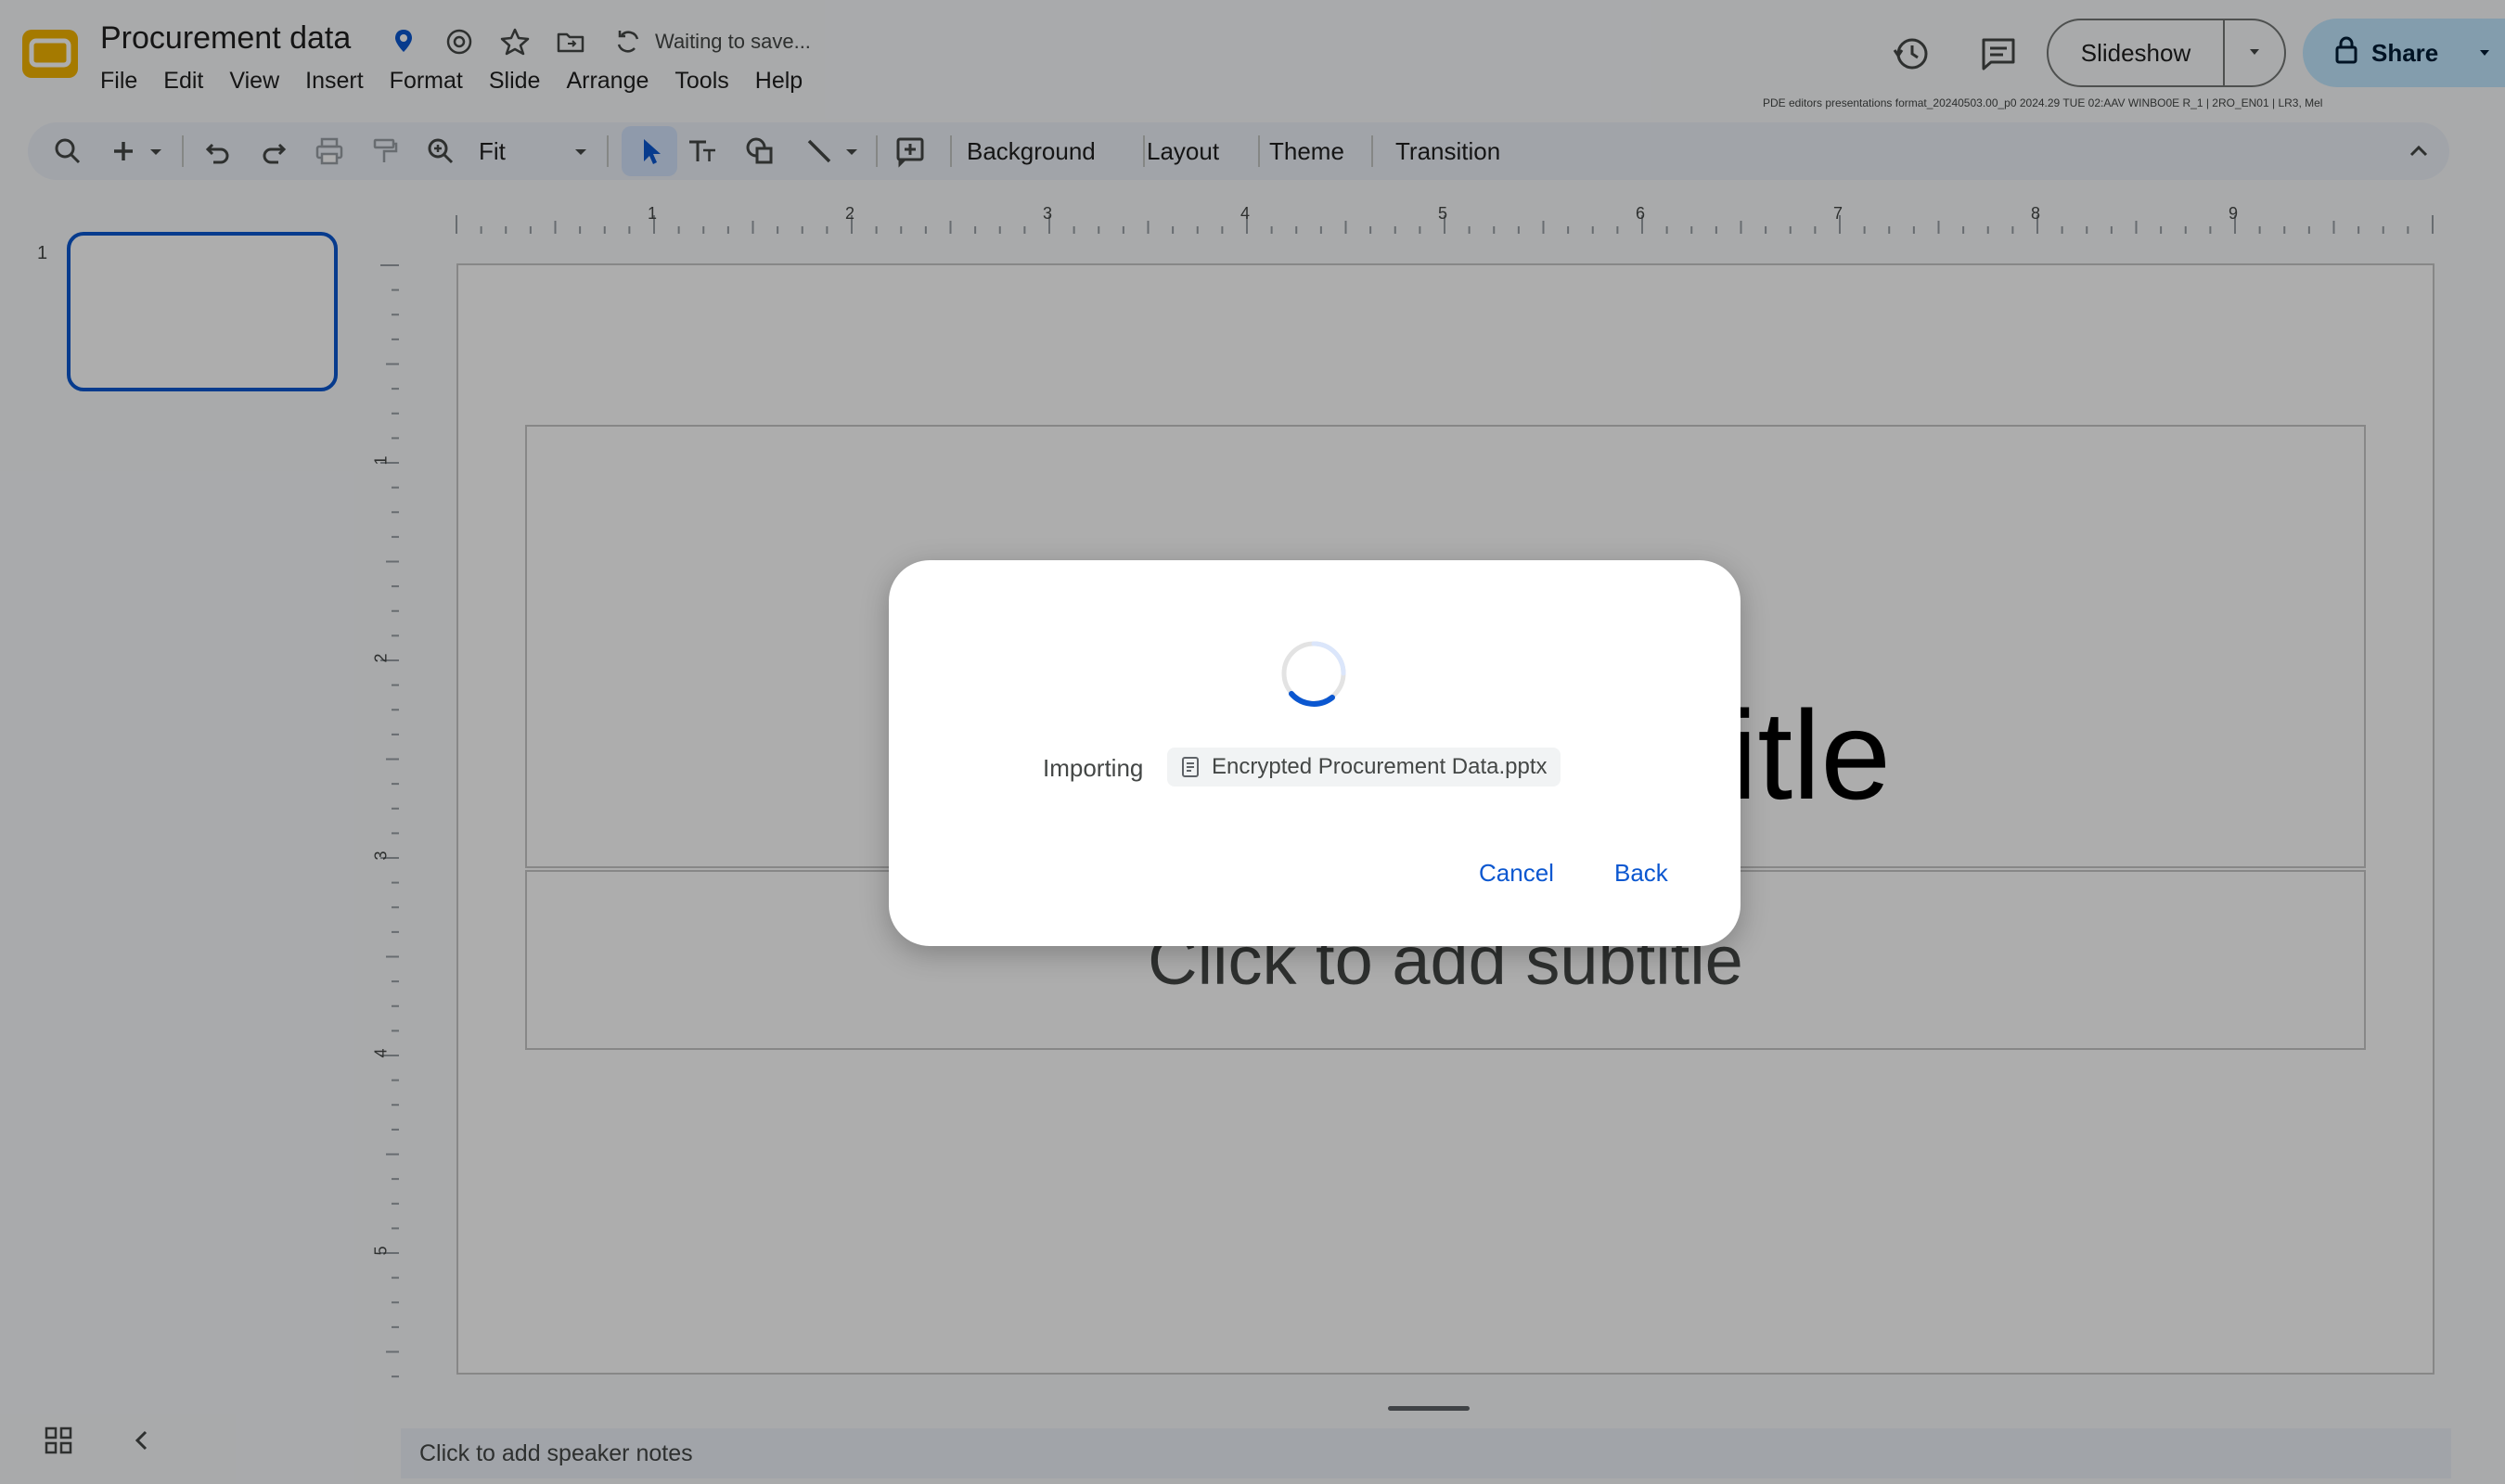 The width and height of the screenshot is (2505, 1484). I want to click on file-name: Encrypted Procurement Data.pptx, so click(1380, 766).